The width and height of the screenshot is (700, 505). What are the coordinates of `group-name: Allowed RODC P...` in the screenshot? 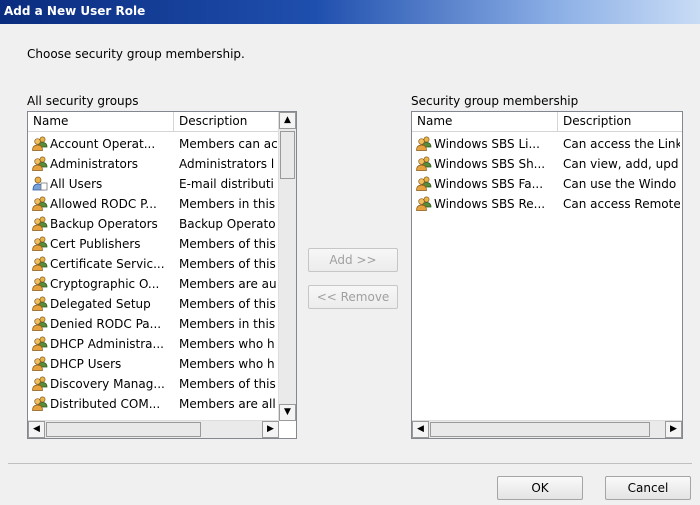 It's located at (103, 204).